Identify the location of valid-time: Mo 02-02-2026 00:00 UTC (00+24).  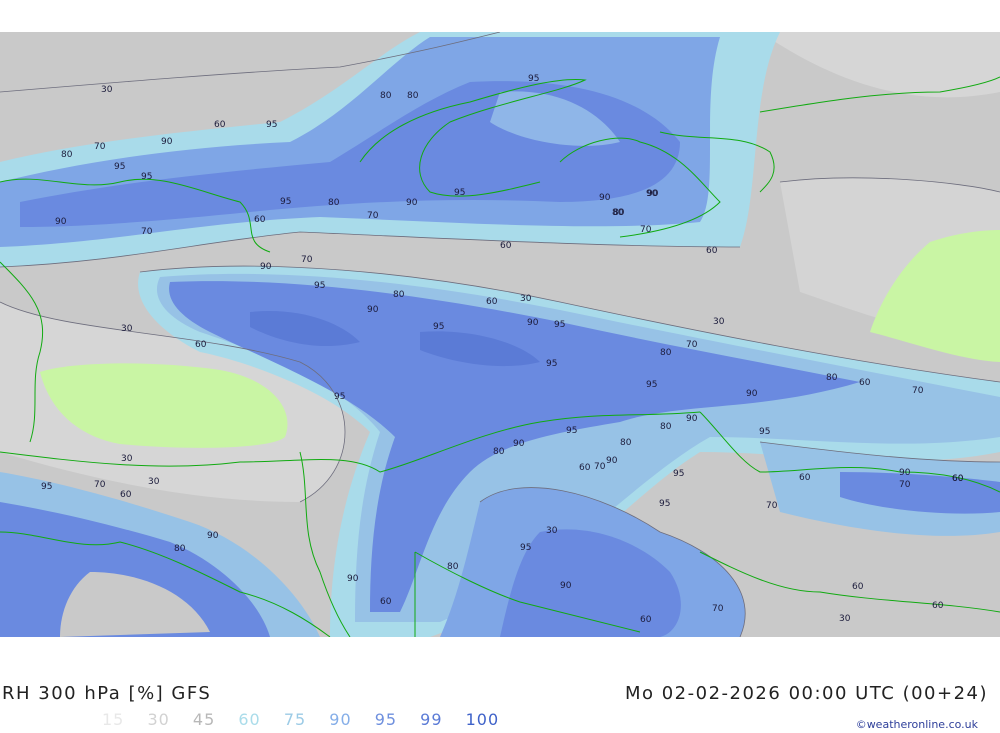
(806, 693).